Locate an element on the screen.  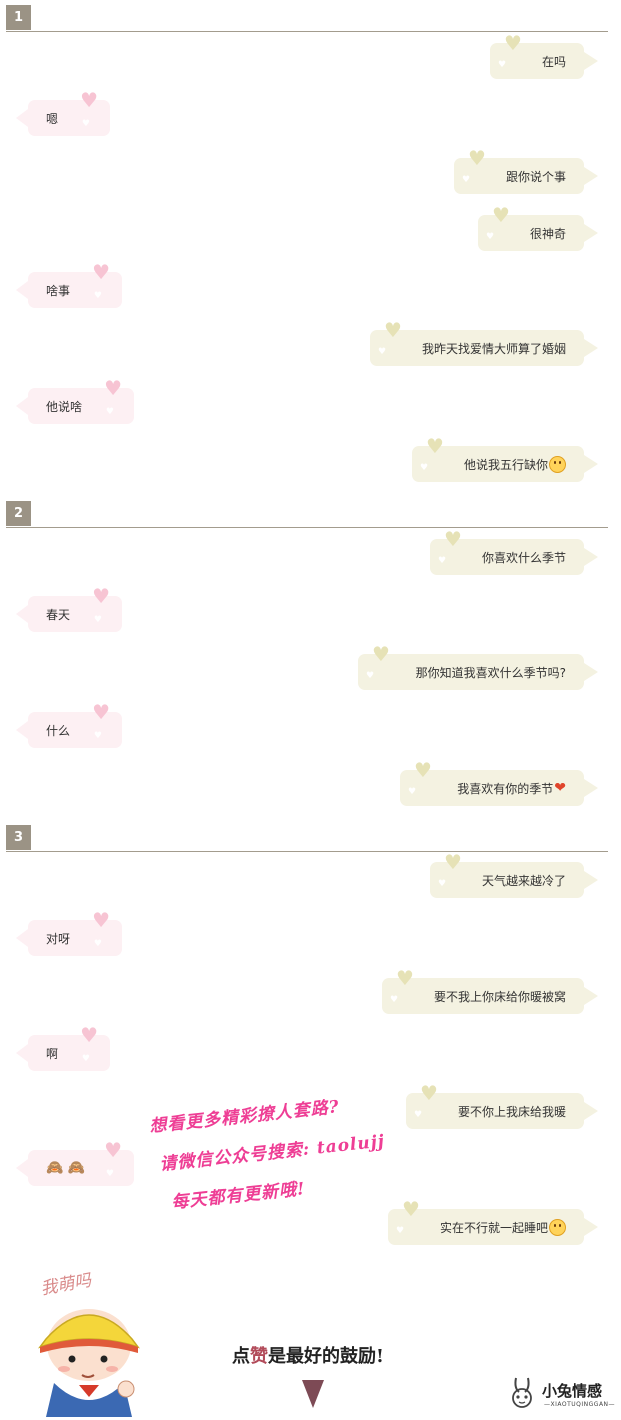
message-text: 我昨天找爱情大师算了婚姻 is located at coordinates (493, 348).